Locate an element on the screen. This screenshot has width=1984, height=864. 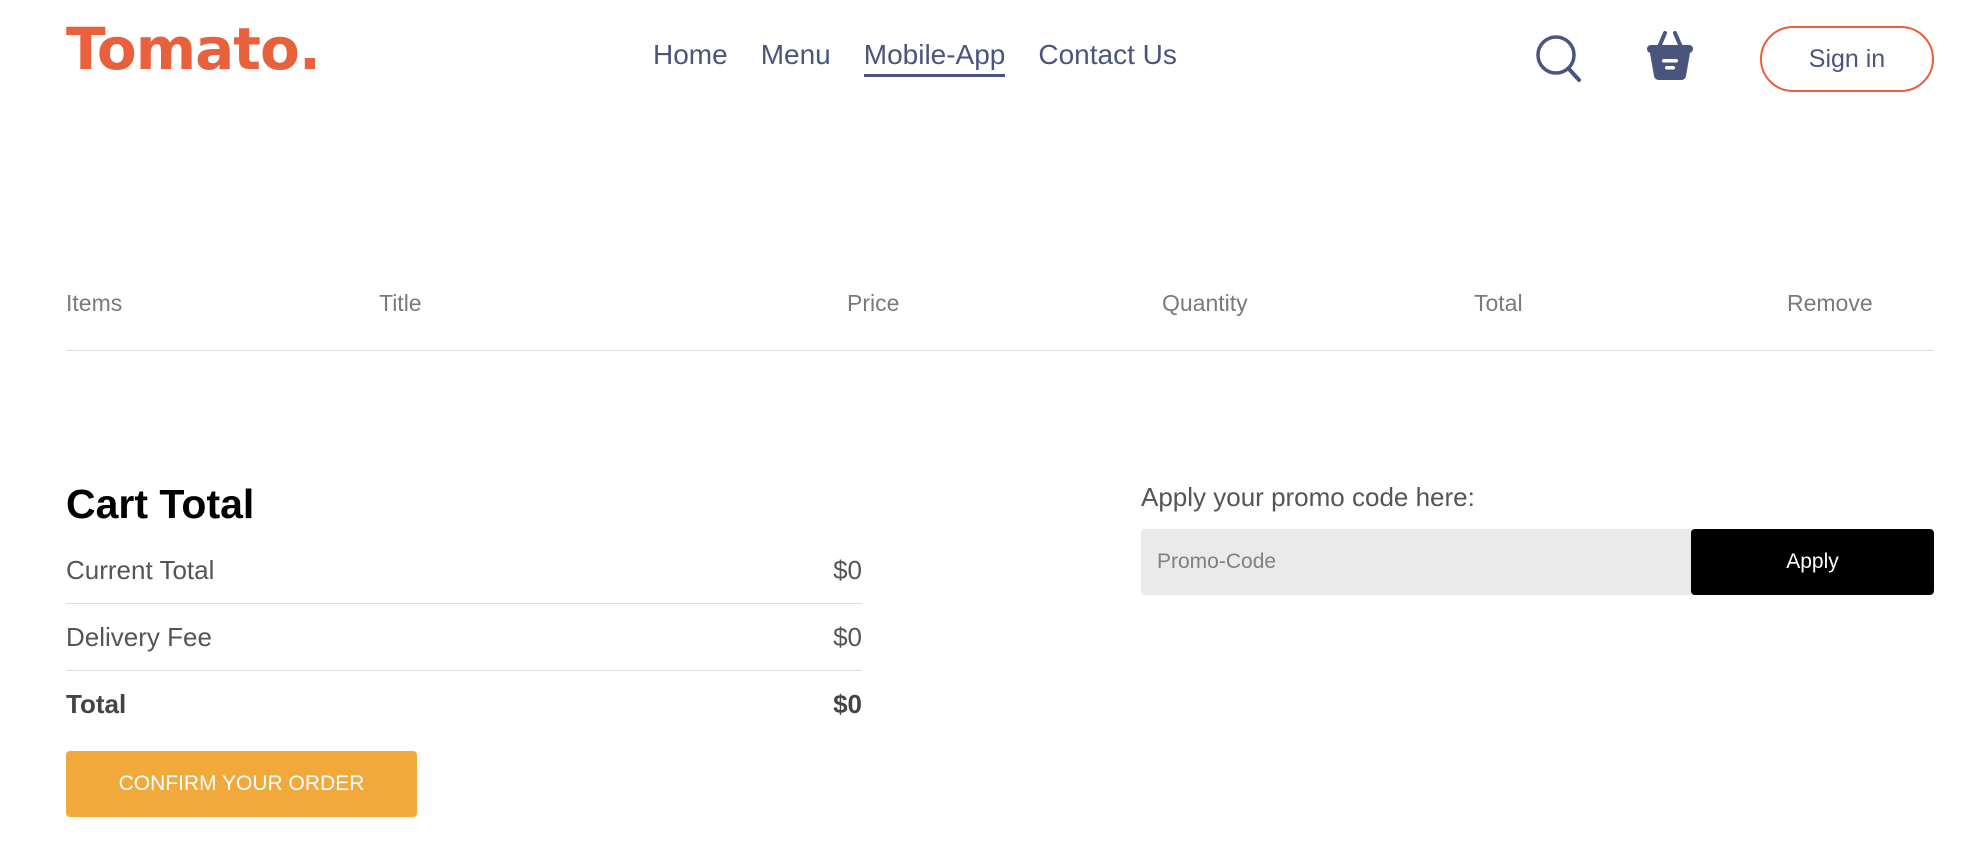
grand-total-value: $0 is located at coordinates (847, 703).